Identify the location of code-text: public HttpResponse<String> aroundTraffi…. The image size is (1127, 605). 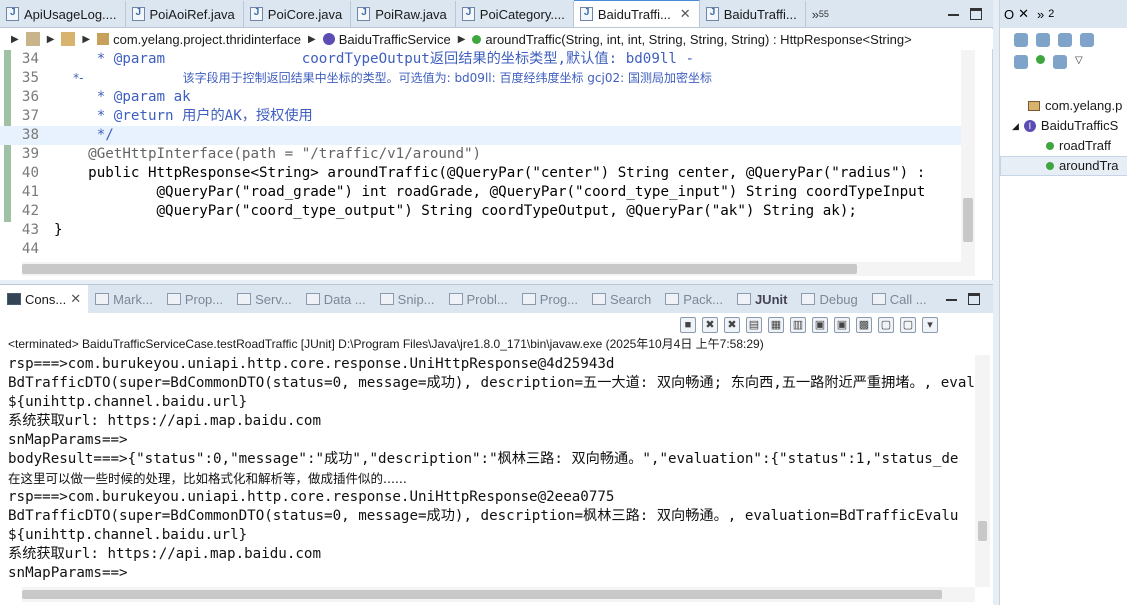
(490, 173).